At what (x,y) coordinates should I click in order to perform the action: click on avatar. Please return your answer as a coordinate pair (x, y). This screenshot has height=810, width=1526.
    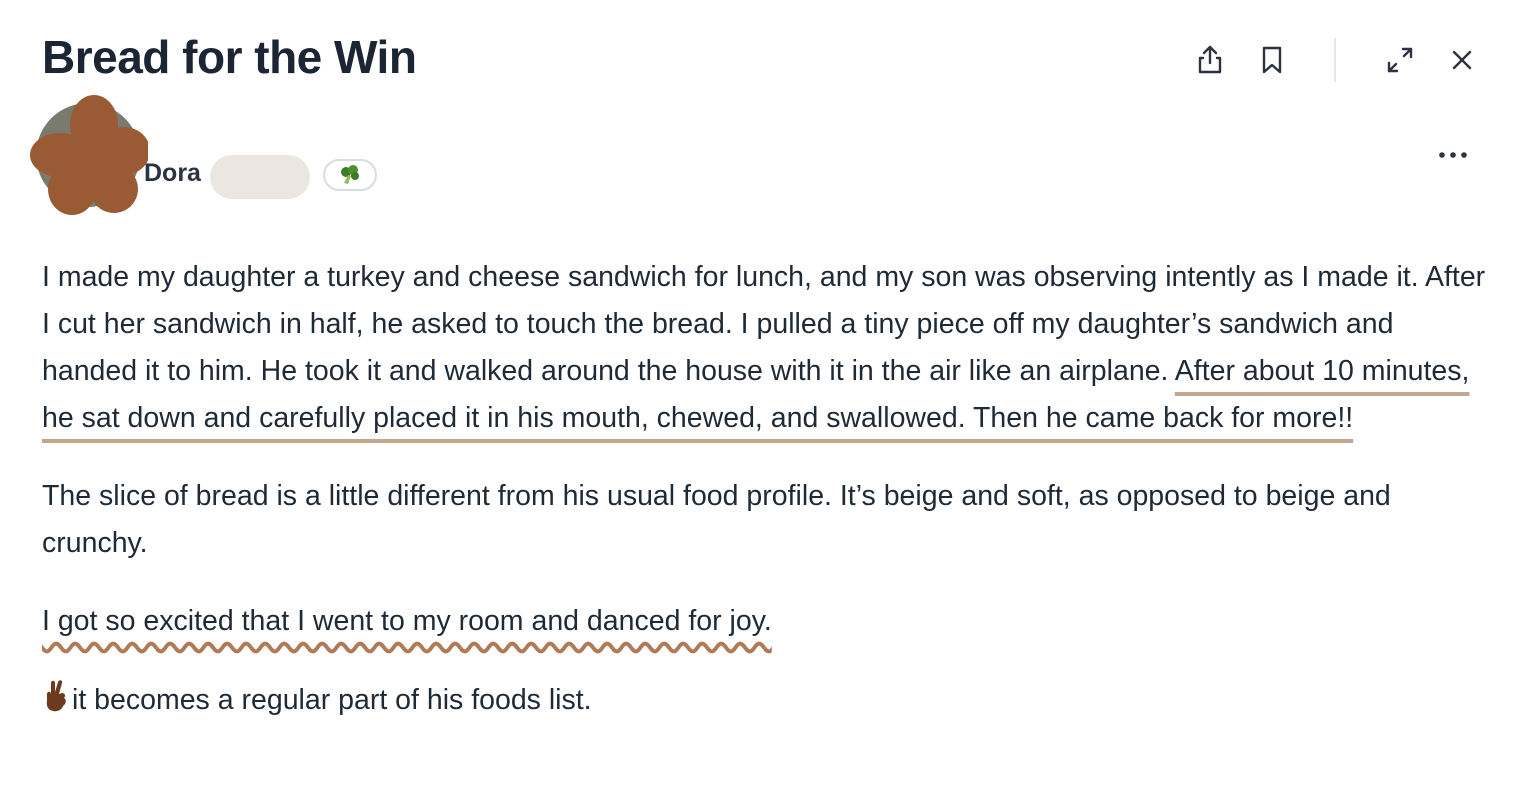
    Looking at the image, I should click on (88, 155).